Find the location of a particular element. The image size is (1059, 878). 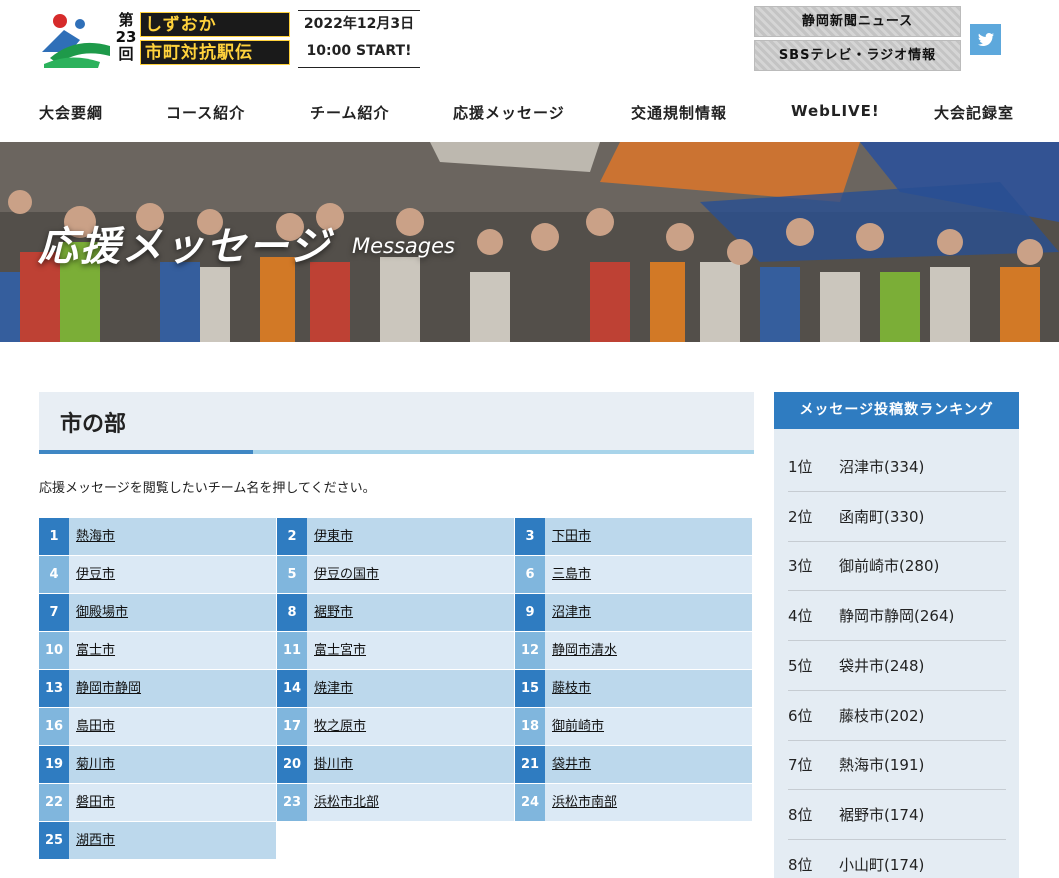

ranking-team: 函南町(330) is located at coordinates (882, 516).